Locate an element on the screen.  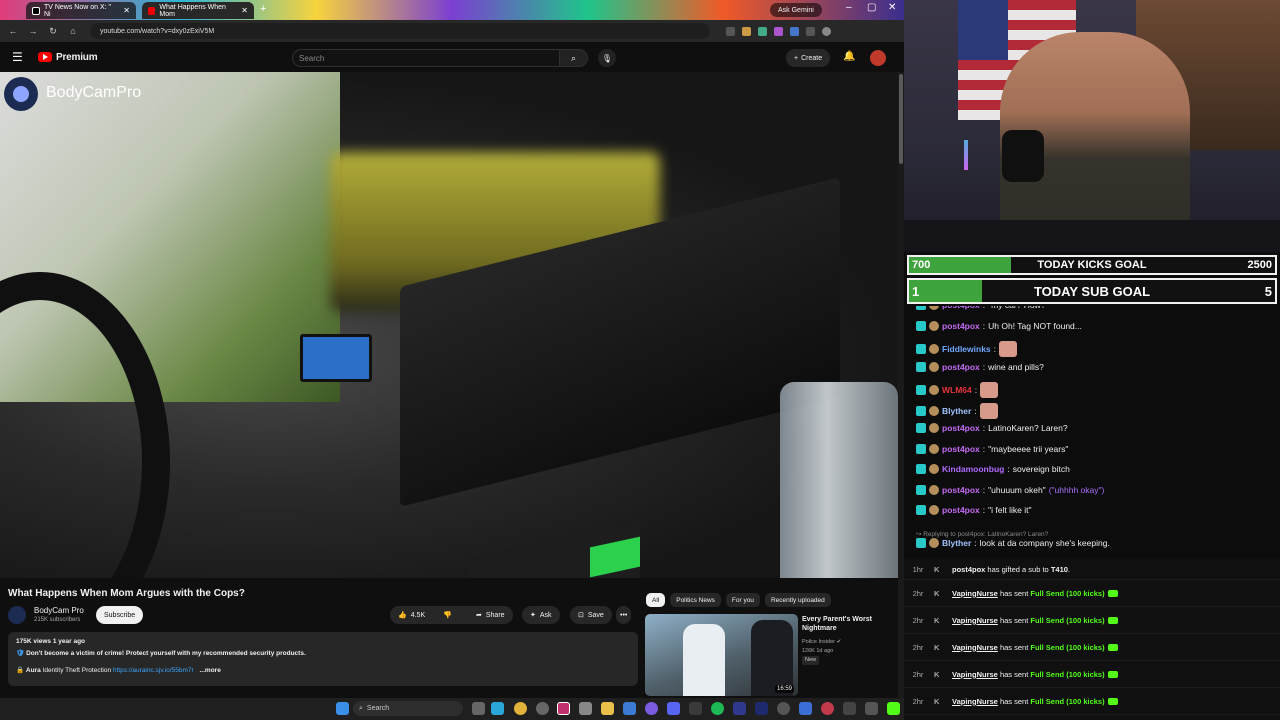
taskbar-search: ⌕ Search is located at coordinates (408, 708).